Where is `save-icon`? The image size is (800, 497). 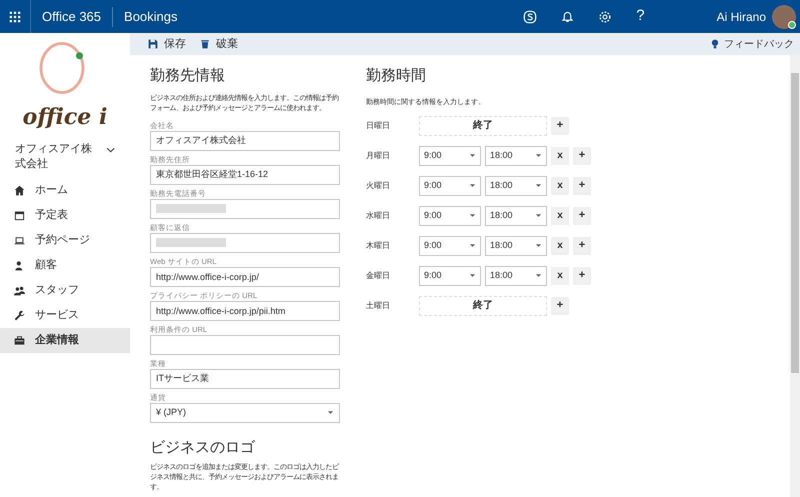 save-icon is located at coordinates (153, 44).